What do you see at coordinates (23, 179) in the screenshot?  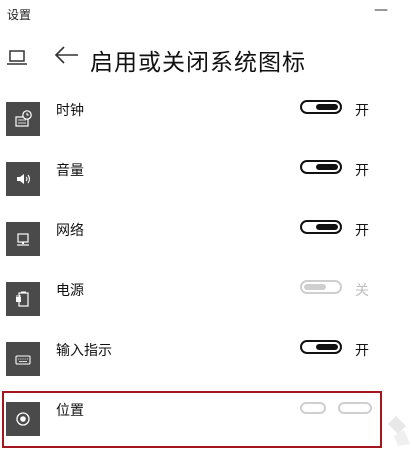 I see `speaker-icon` at bounding box center [23, 179].